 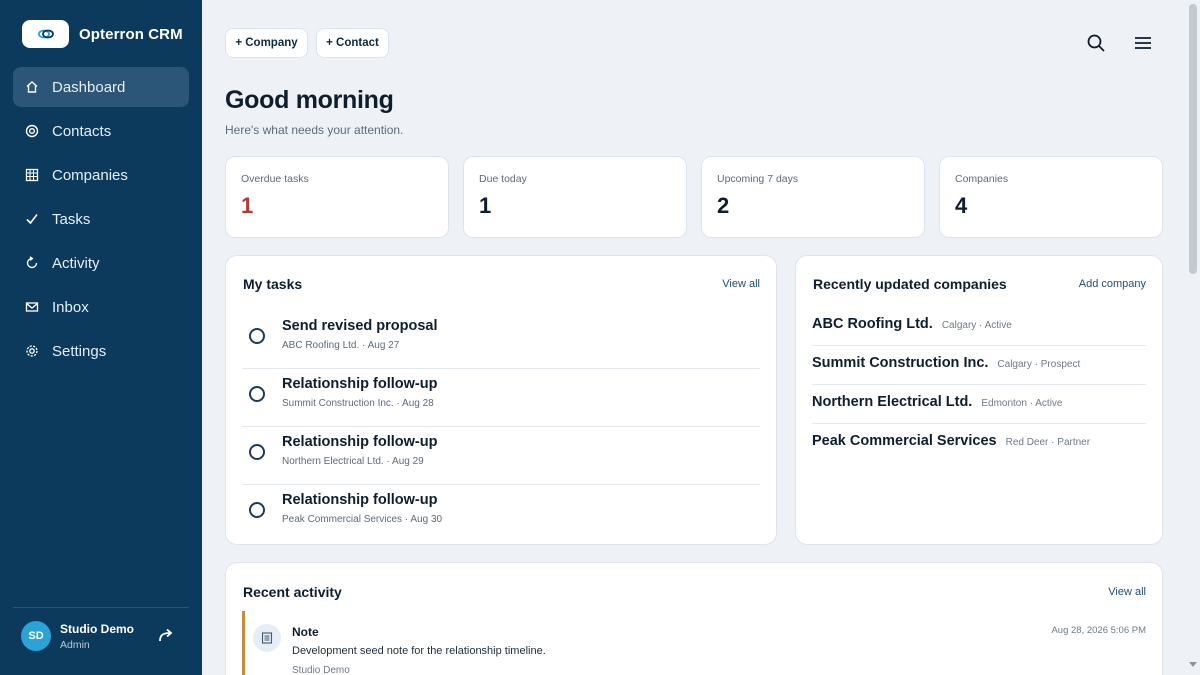 What do you see at coordinates (1193, 139) in the screenshot?
I see `scrollbar-thumb` at bounding box center [1193, 139].